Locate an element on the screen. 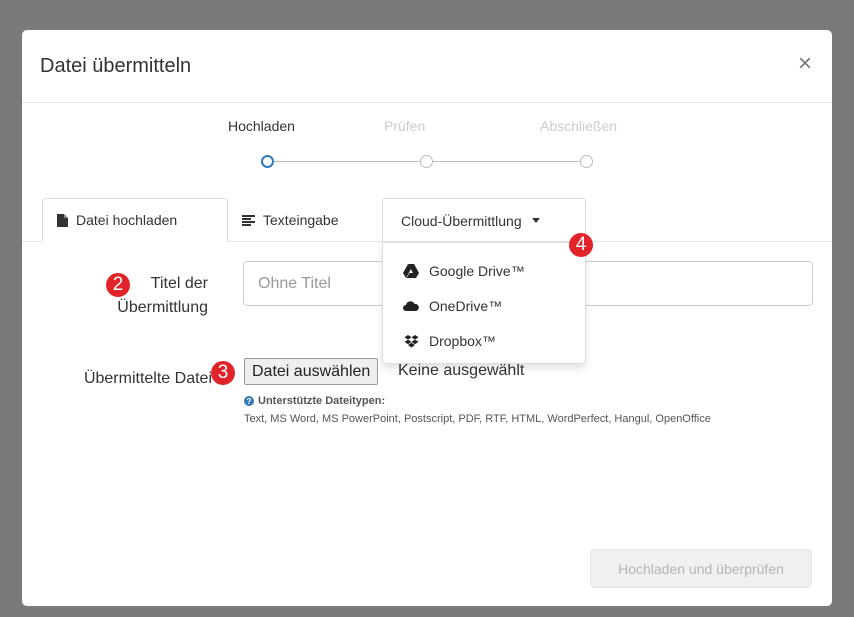  tab-cloud-submission: Cloud-Übermittlung is located at coordinates (484, 220).